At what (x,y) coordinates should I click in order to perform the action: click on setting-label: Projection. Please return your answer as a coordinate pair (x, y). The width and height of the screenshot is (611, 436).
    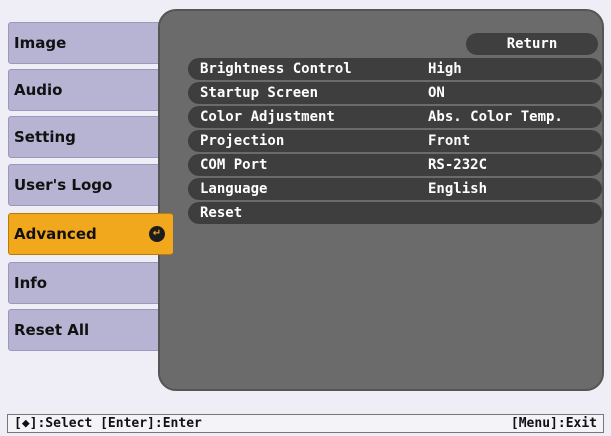
    Looking at the image, I should click on (242, 141).